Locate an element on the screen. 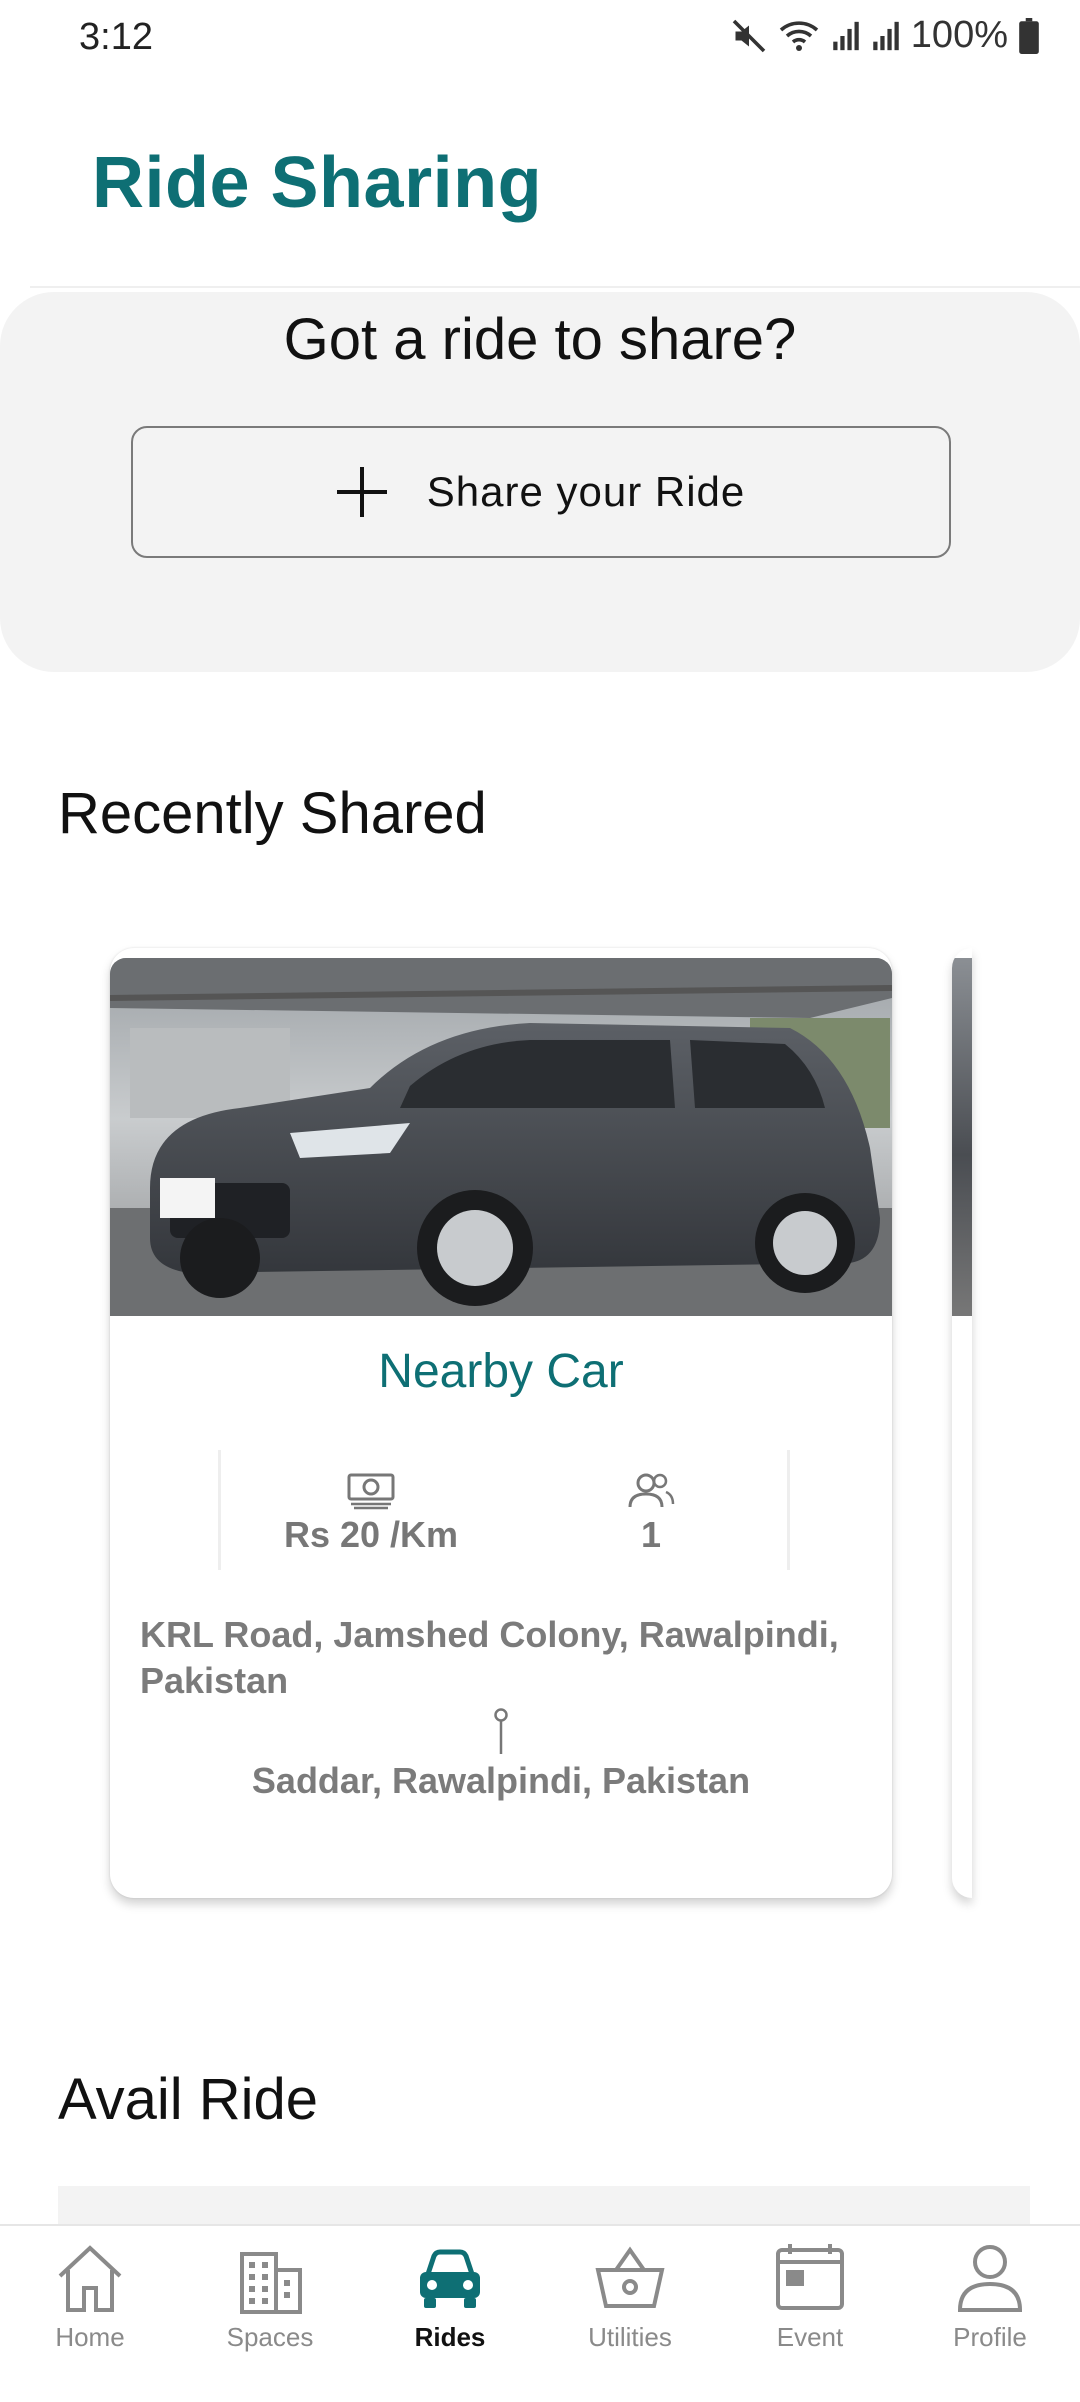 The width and height of the screenshot is (1080, 2402). share-ride-button: Share your Ride is located at coordinates (541, 492).